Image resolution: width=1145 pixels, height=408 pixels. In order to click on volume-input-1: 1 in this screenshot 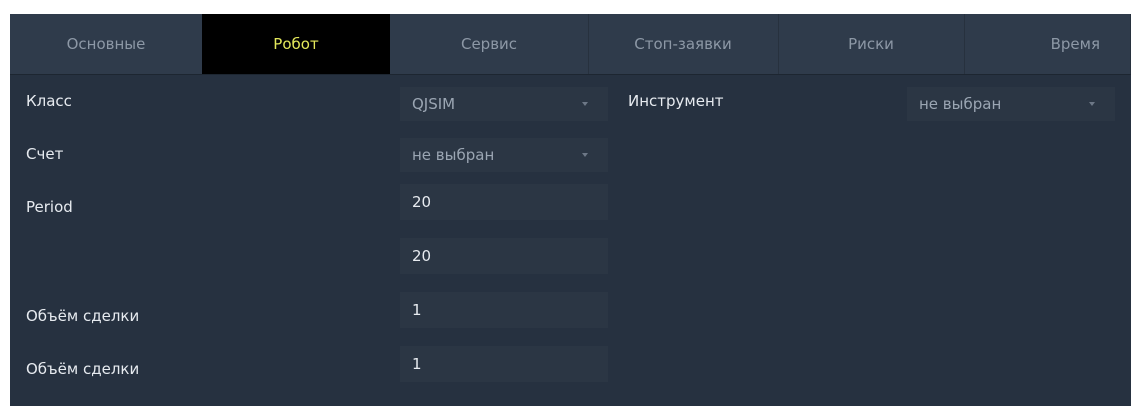, I will do `click(504, 310)`.